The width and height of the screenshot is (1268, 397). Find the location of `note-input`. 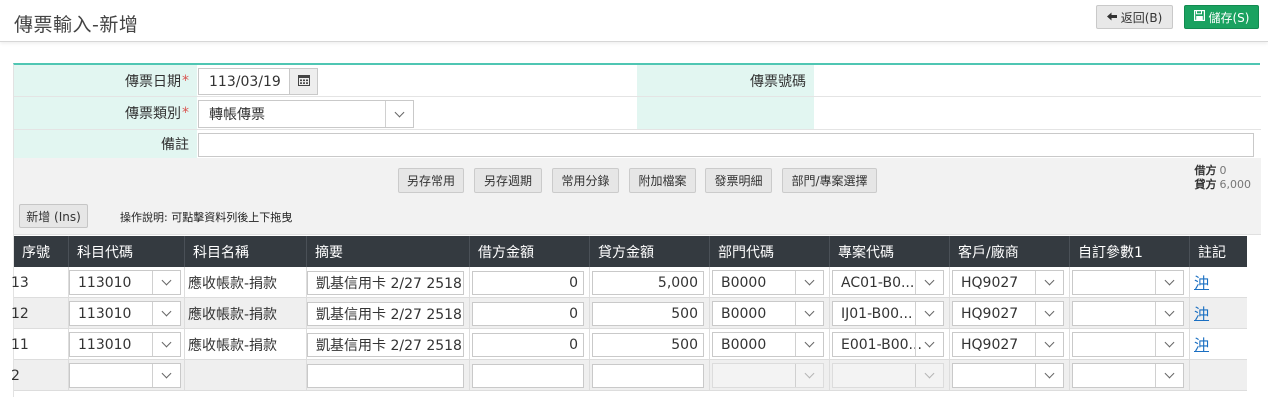

note-input is located at coordinates (726, 145).